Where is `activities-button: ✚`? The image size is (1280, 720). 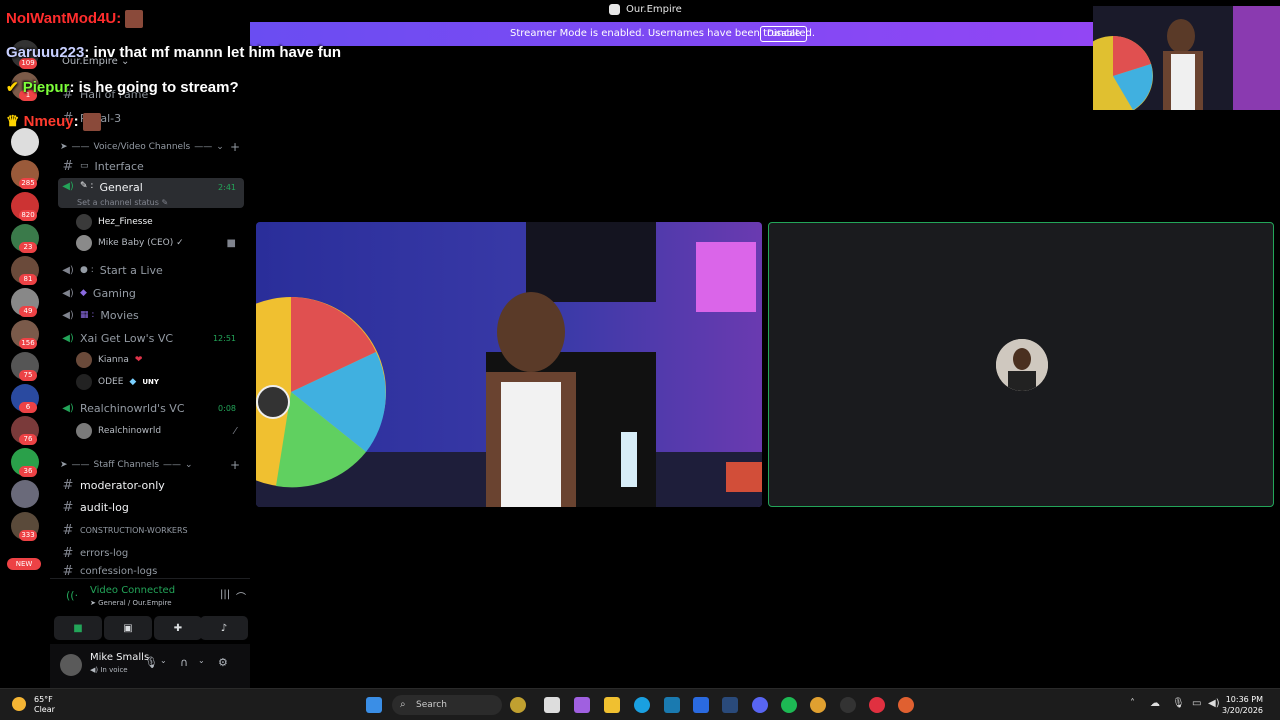
activities-button: ✚ is located at coordinates (178, 628).